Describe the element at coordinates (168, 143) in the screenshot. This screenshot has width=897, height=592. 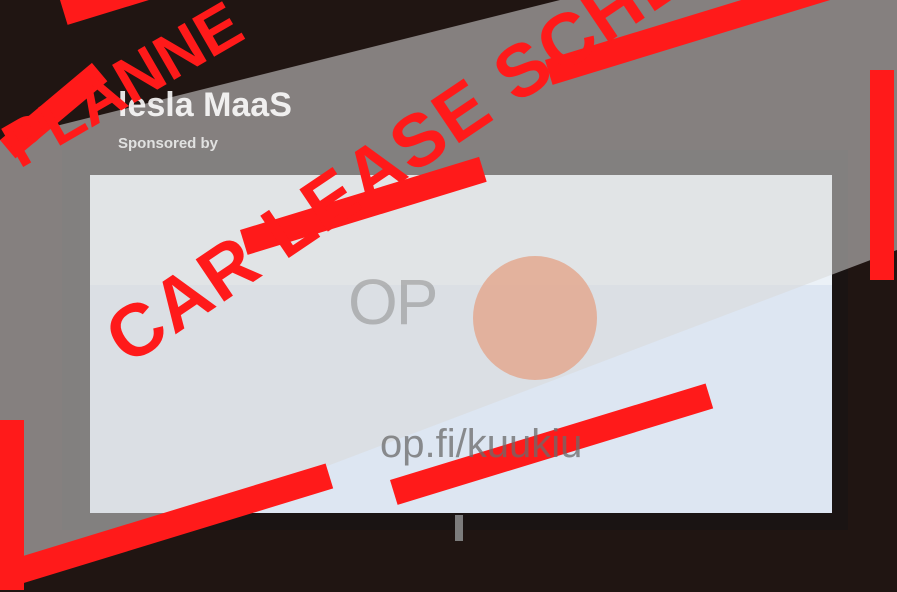
I see `slide-subtitle: Sponsored by` at that location.